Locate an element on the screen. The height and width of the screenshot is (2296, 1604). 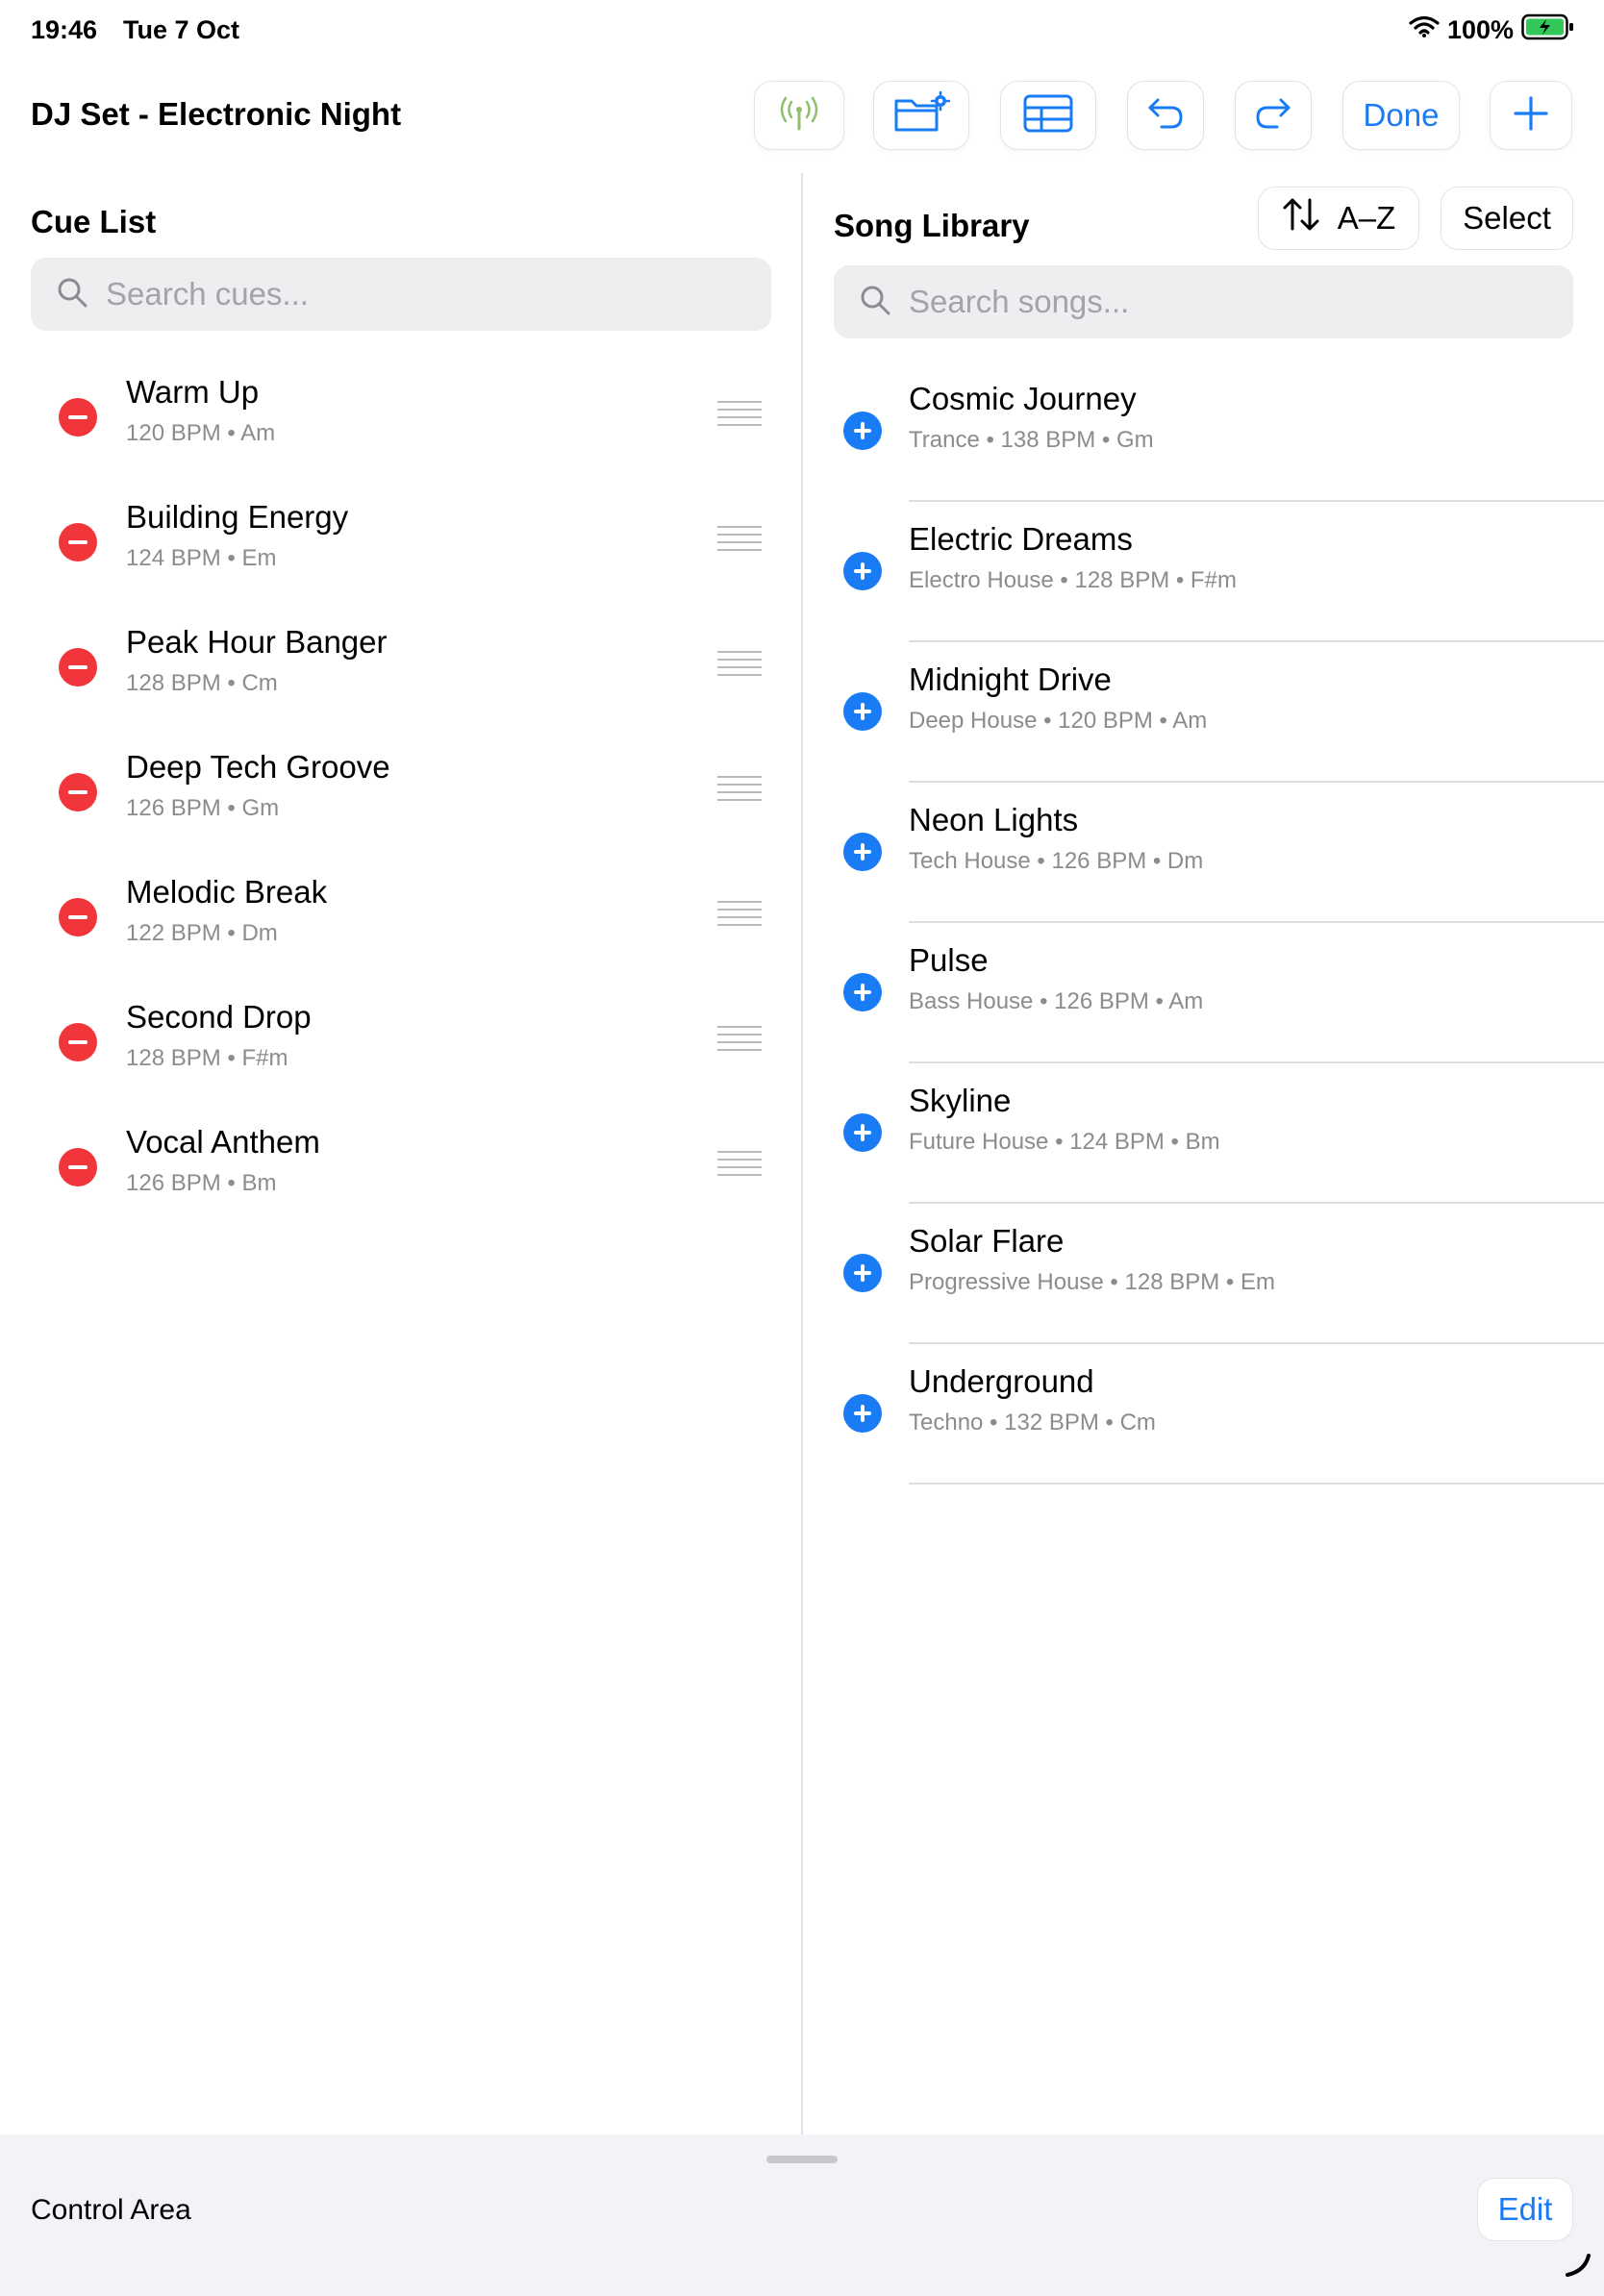
sort-button: A–Z is located at coordinates (1338, 218).